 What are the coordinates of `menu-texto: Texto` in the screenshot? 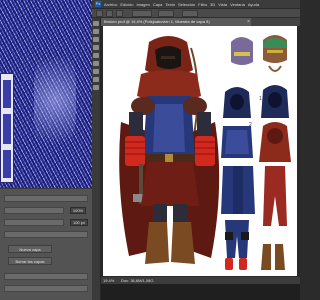 It's located at (170, 4).